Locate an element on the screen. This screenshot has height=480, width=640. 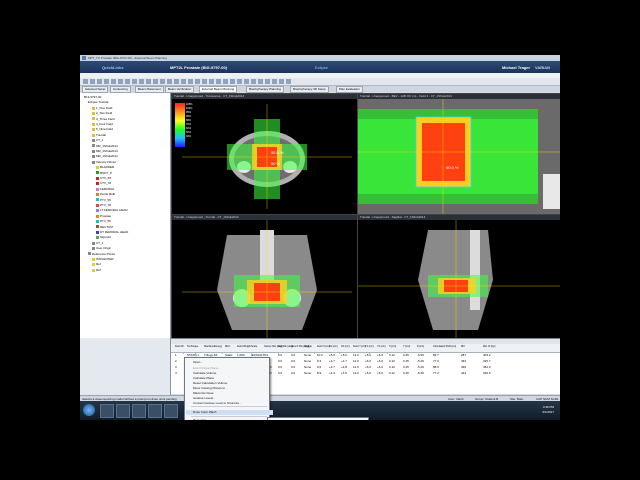
grid-column-header: Y [cm] is located at coordinates (406, 346).